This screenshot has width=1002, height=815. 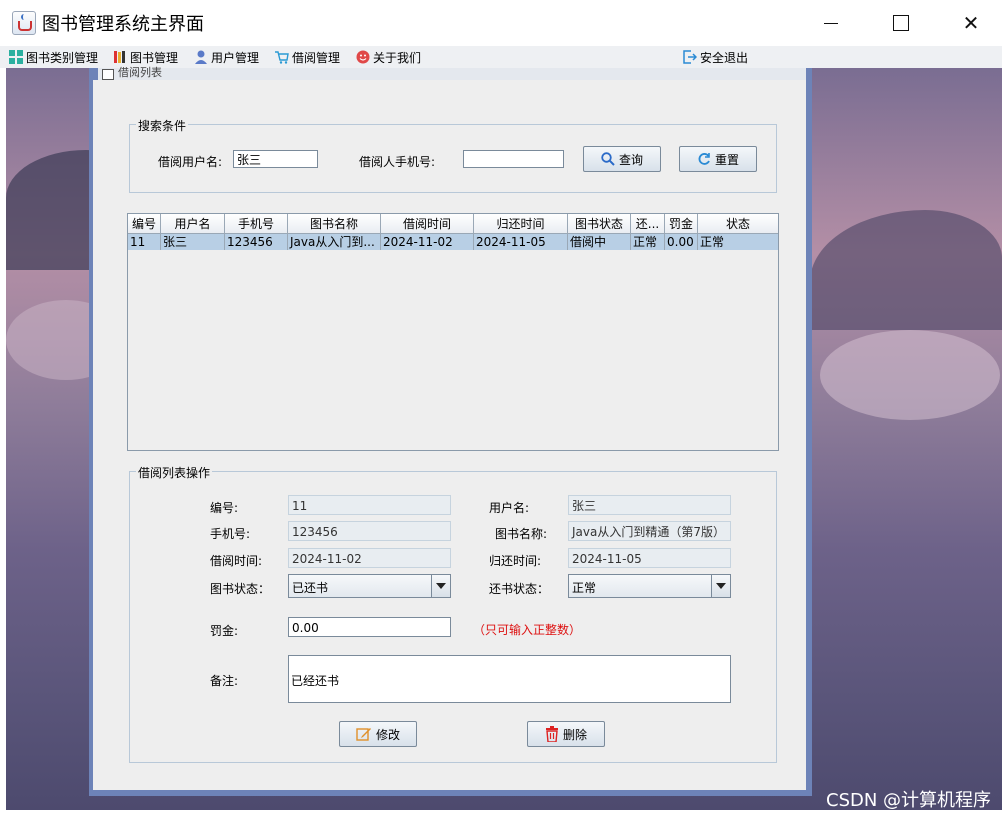 I want to click on search-username-input: 张三, so click(x=275, y=159).